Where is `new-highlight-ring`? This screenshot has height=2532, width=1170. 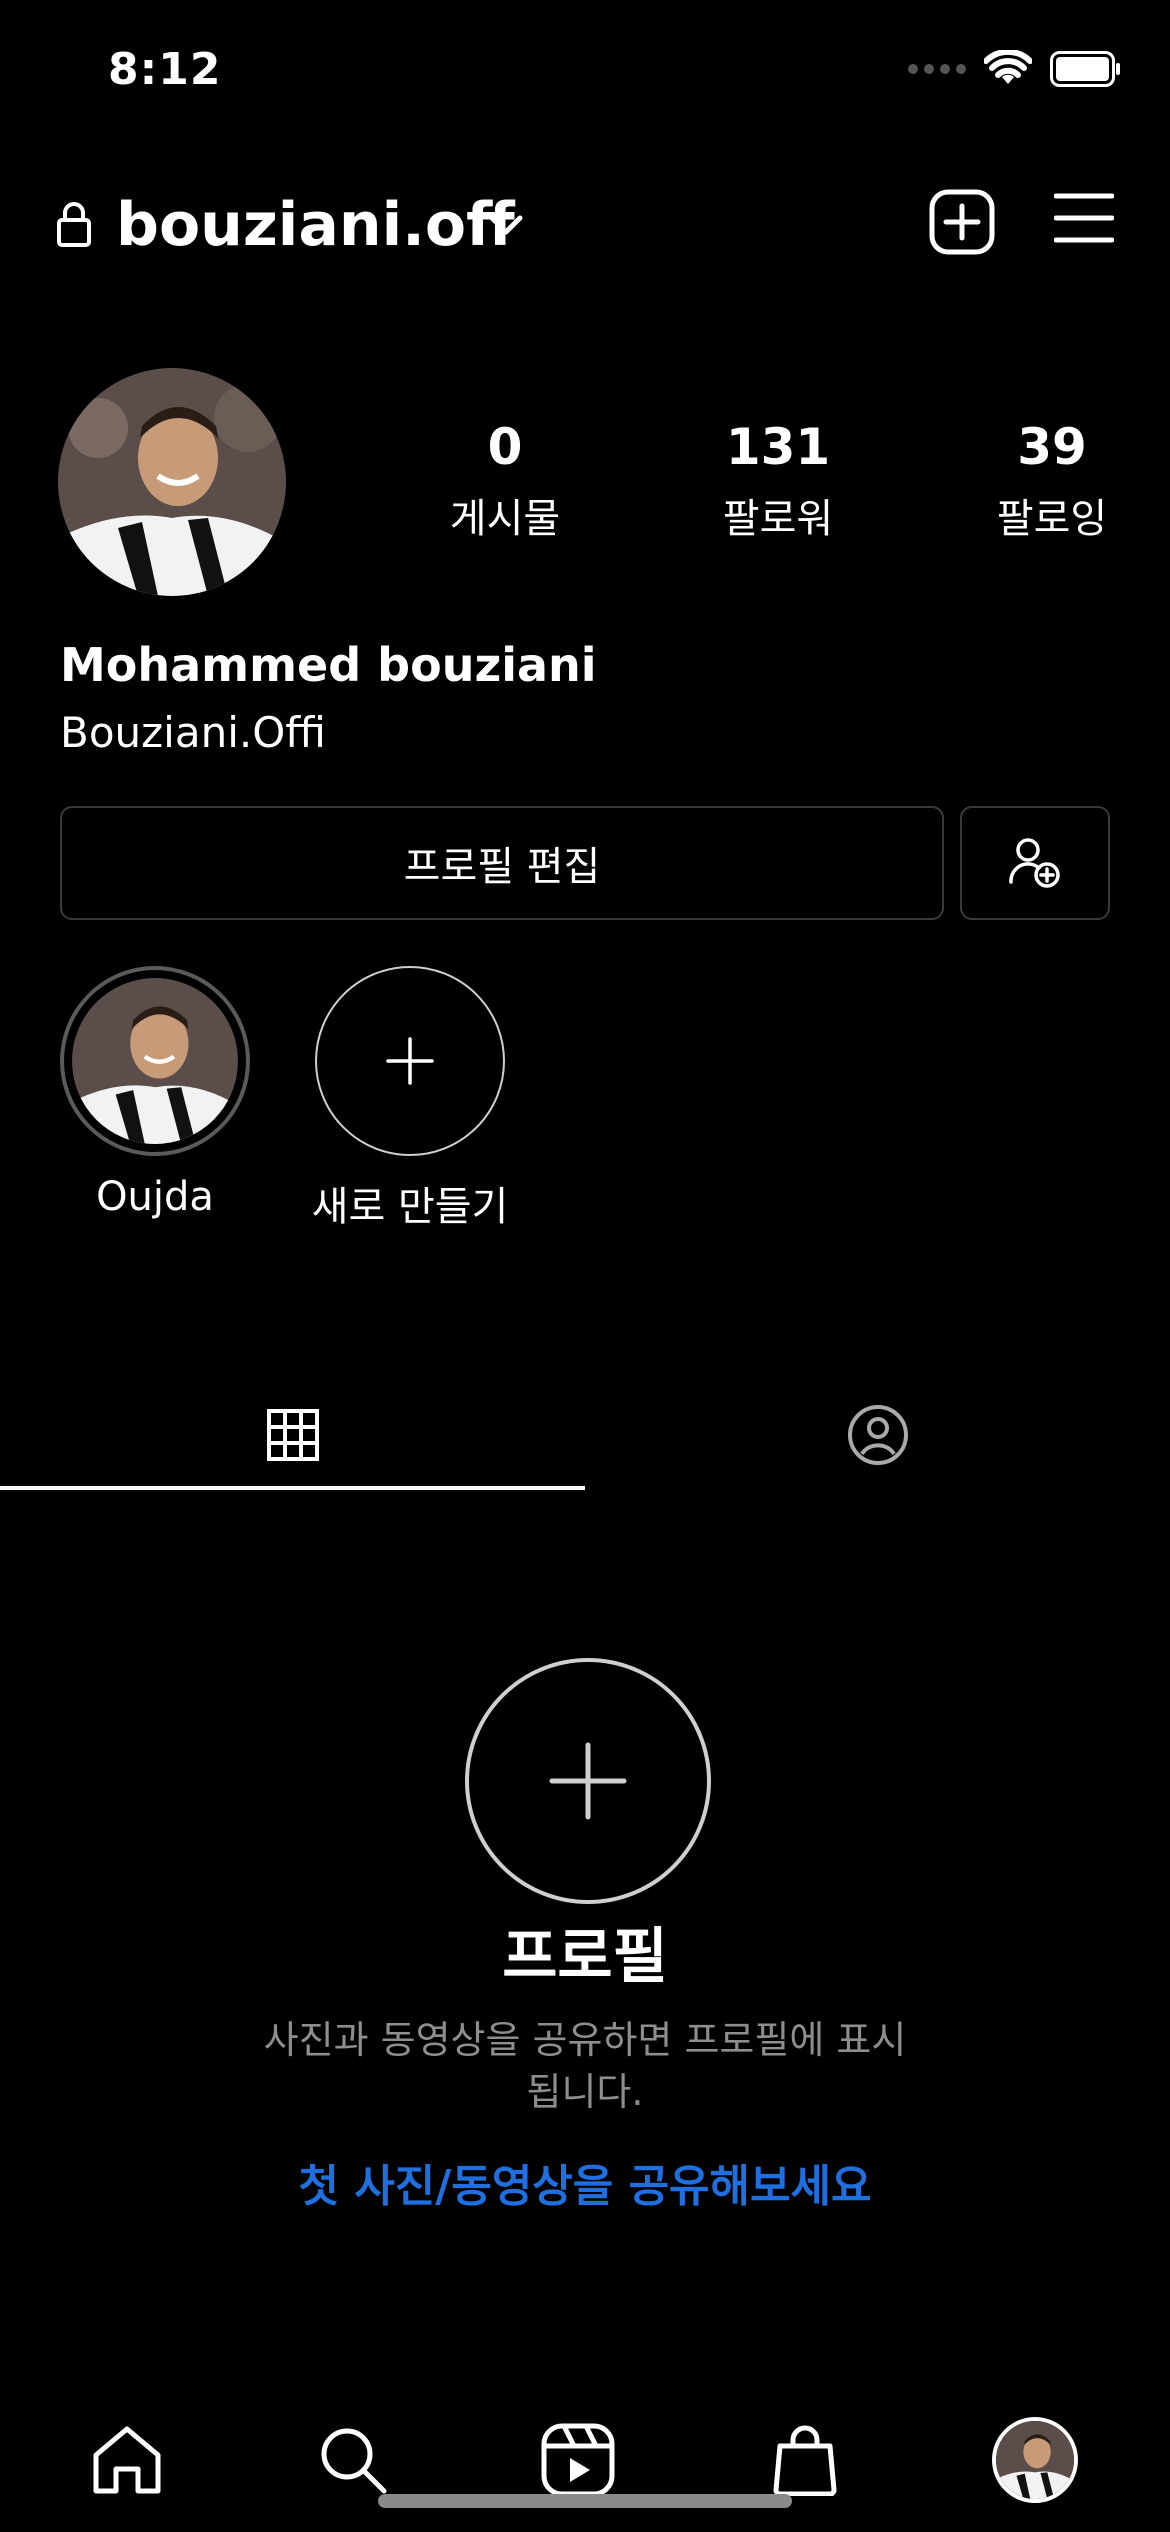 new-highlight-ring is located at coordinates (410, 1061).